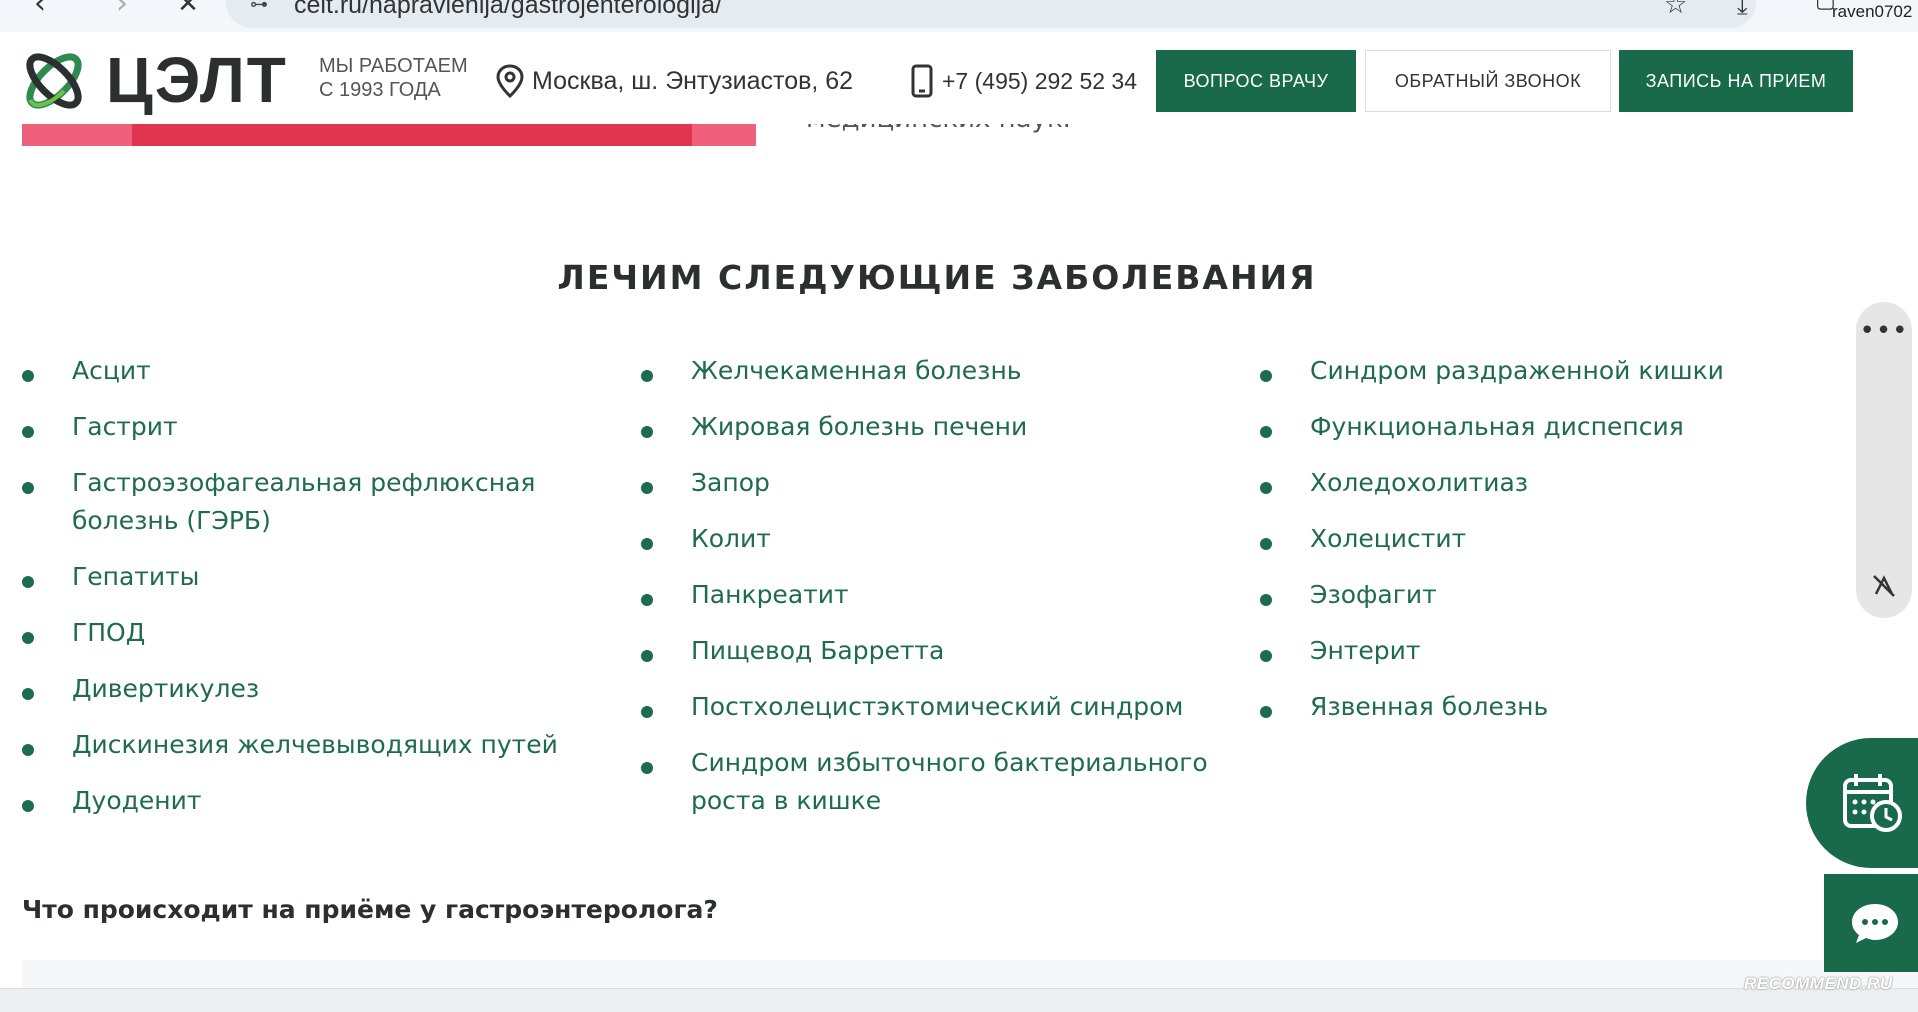 This screenshot has width=1918, height=1012. I want to click on disease-item: Язвенная болезнь, so click(1540, 707).